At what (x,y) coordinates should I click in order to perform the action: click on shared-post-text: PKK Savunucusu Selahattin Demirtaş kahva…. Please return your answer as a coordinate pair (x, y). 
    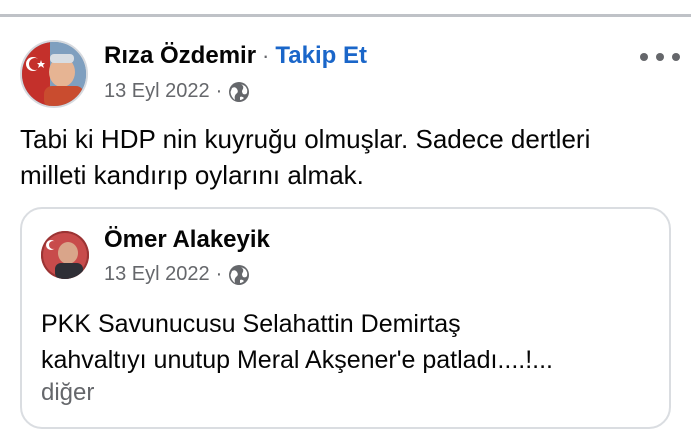
    Looking at the image, I should click on (346, 342).